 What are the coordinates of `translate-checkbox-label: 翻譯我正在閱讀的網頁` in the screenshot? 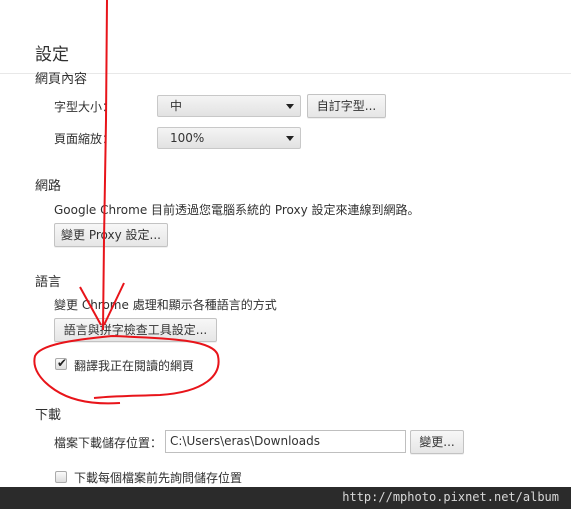 It's located at (134, 365).